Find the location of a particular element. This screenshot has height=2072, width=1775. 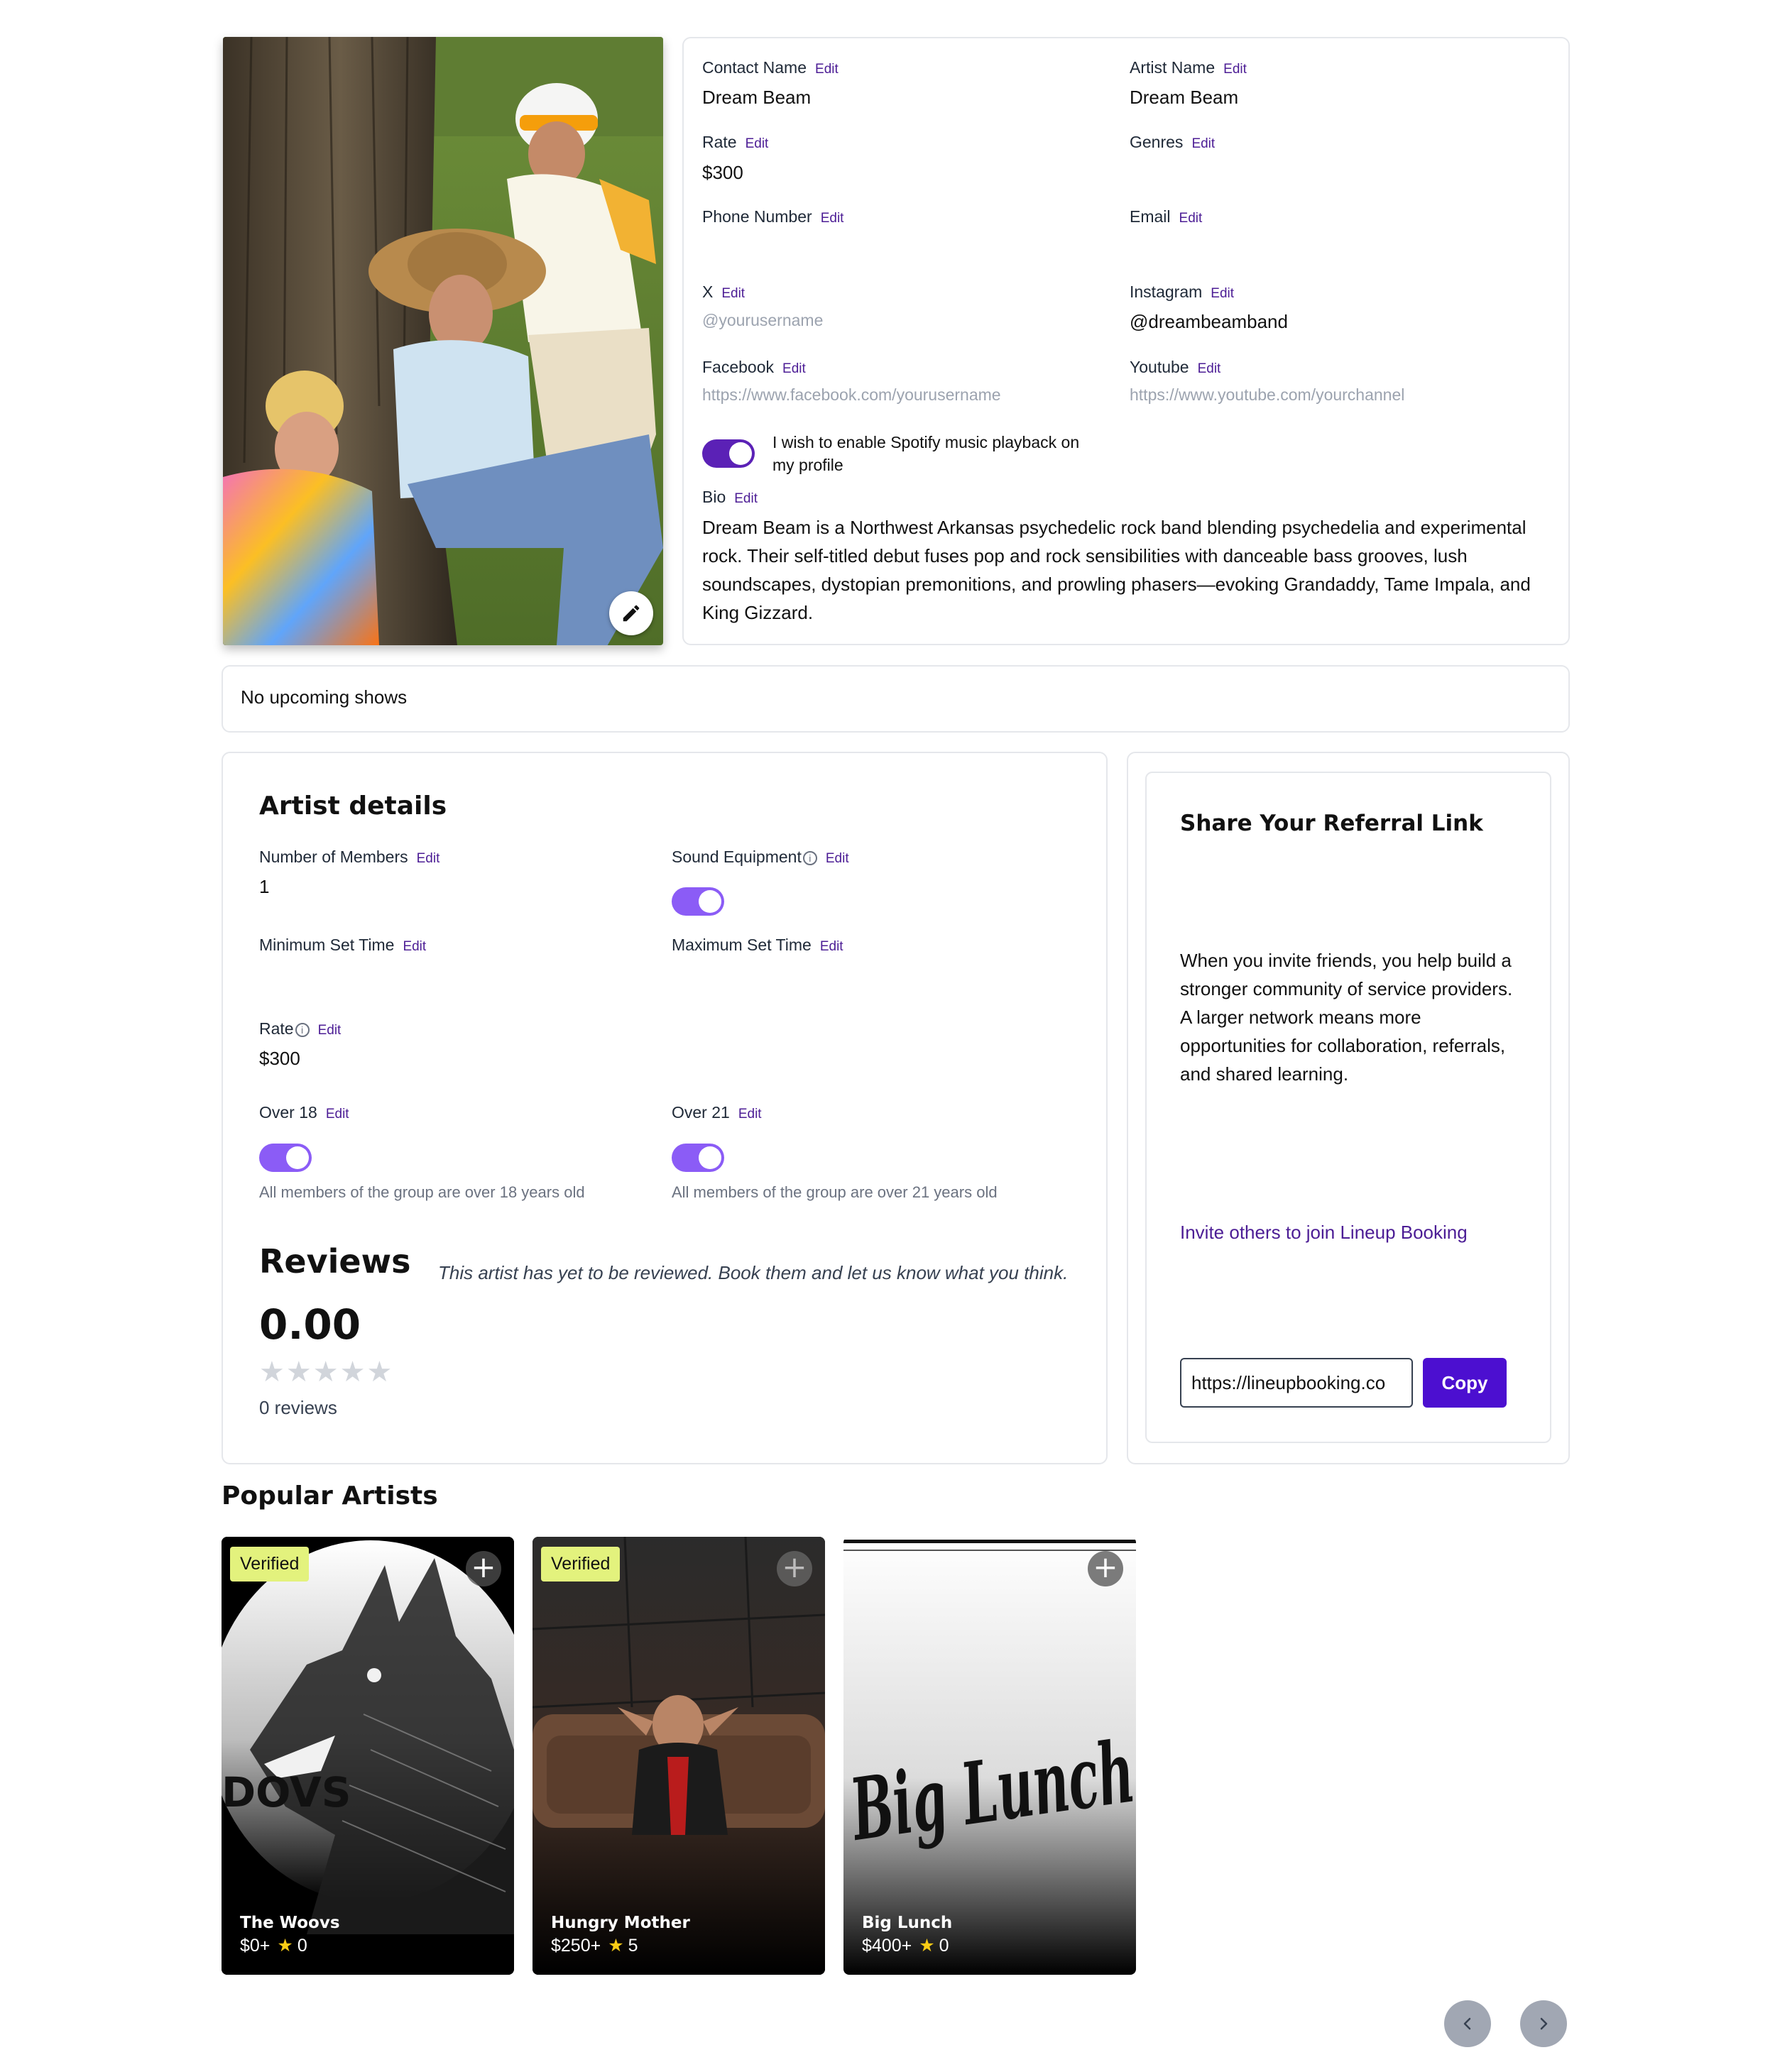

artist-image: Big Lunch is located at coordinates (989, 1756).